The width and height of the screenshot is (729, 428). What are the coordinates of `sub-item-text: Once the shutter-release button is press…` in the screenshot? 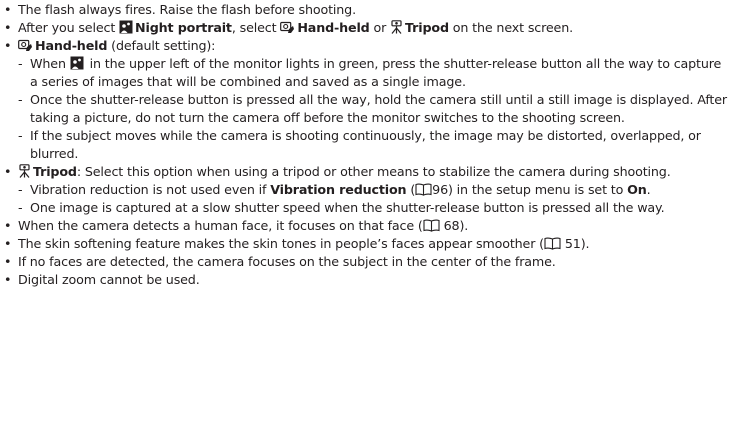 It's located at (378, 108).